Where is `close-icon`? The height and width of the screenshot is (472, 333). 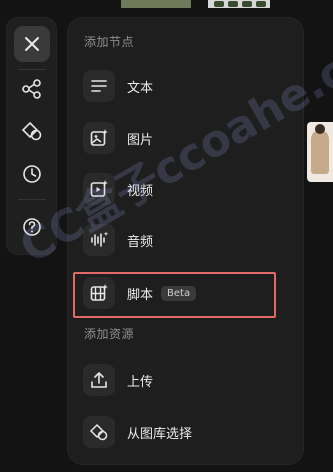
close-icon is located at coordinates (32, 44).